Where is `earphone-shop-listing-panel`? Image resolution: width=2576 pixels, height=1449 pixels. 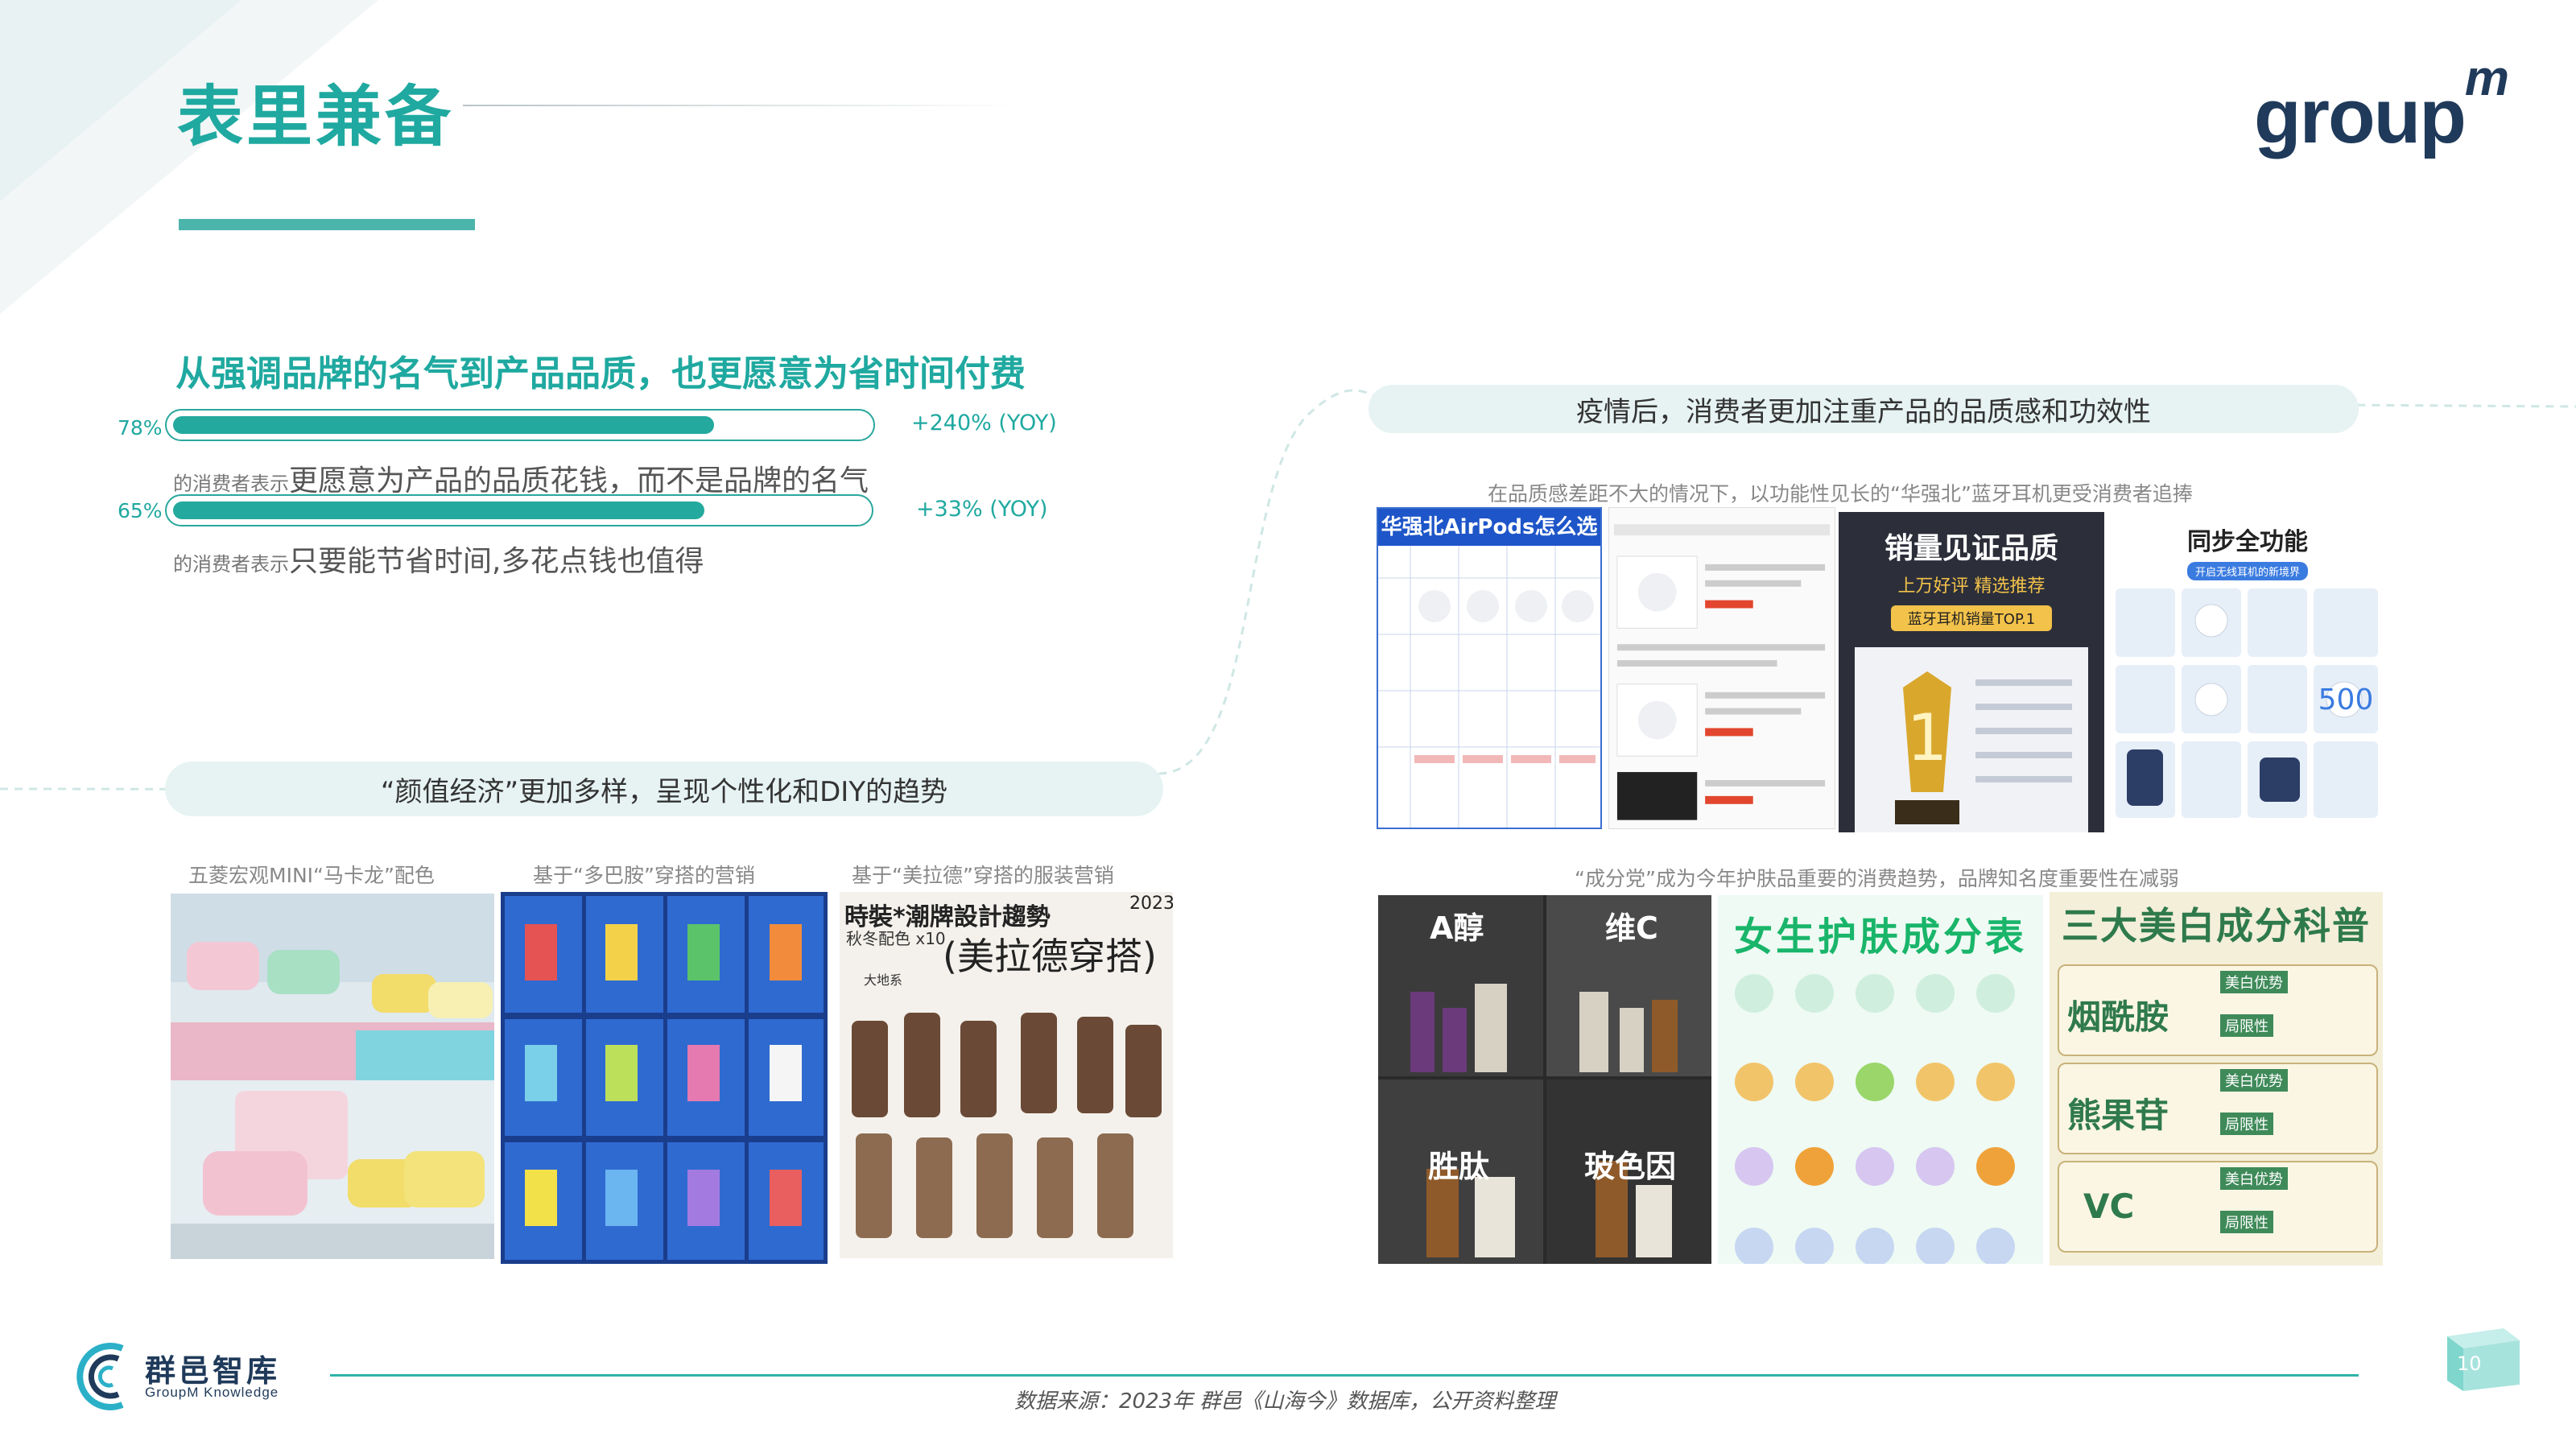 earphone-shop-listing-panel is located at coordinates (1721, 668).